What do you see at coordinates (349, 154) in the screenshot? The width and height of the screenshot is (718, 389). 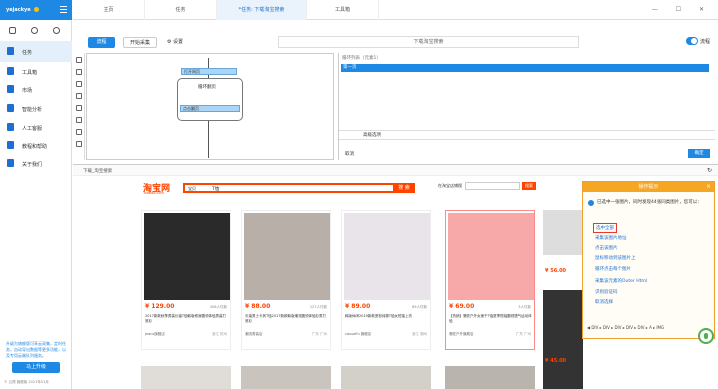 I see `cancel-button: 取消` at bounding box center [349, 154].